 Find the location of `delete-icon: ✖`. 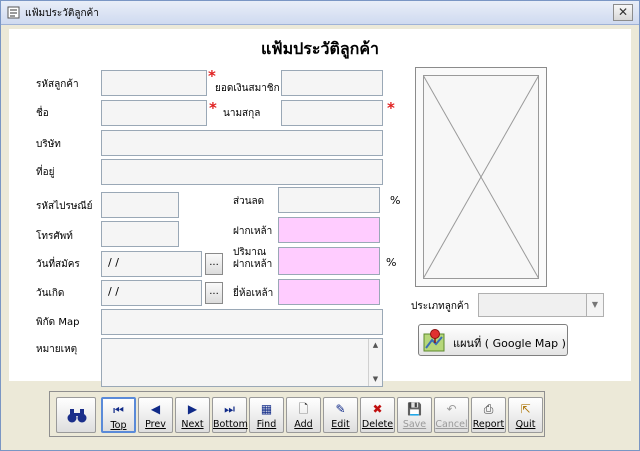

delete-icon: ✖ is located at coordinates (377, 409).